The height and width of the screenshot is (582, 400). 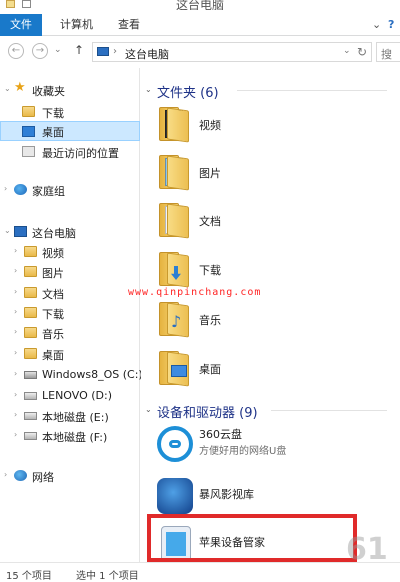 I want to click on refresh-icon: ↻, so click(x=362, y=52).